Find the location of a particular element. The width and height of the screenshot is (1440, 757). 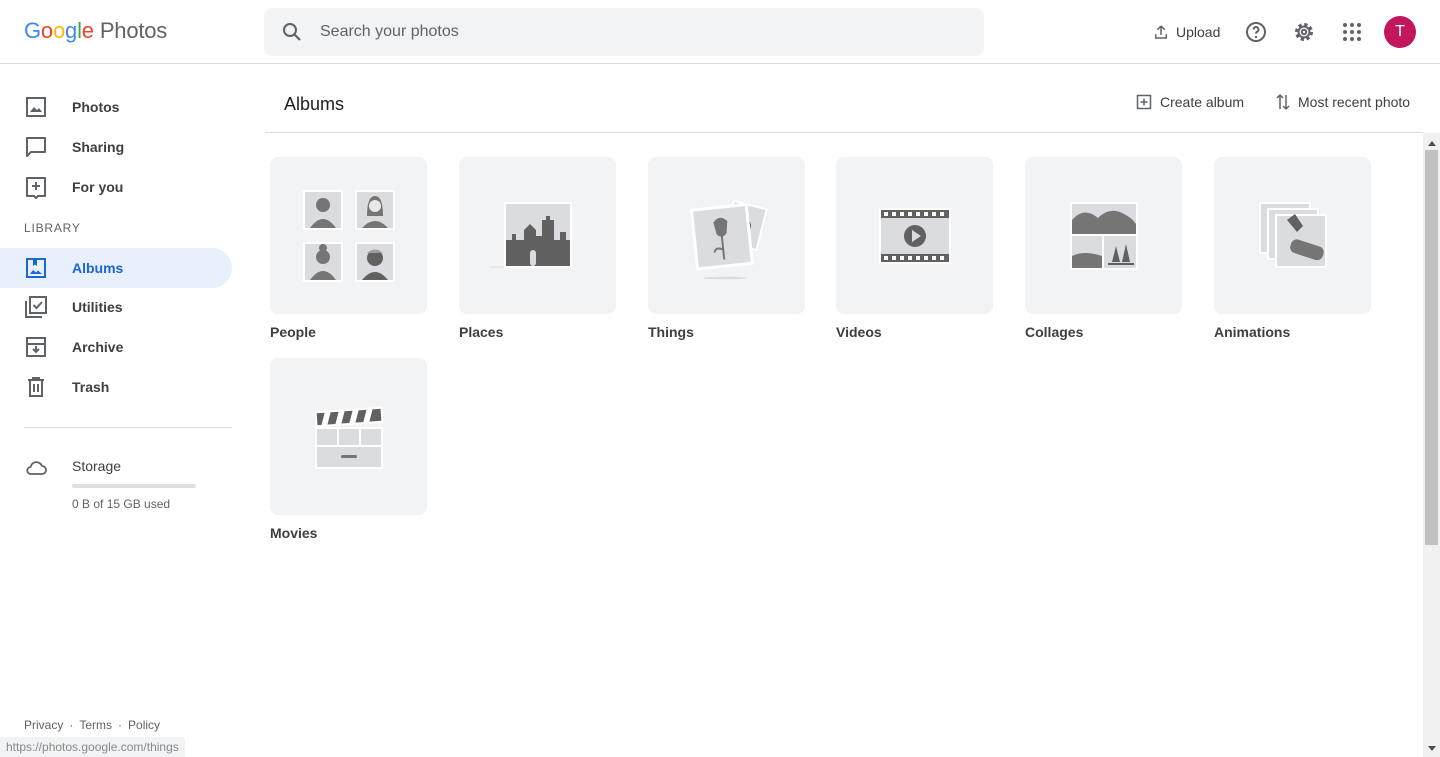

flower-photos-icon is located at coordinates (728, 239).